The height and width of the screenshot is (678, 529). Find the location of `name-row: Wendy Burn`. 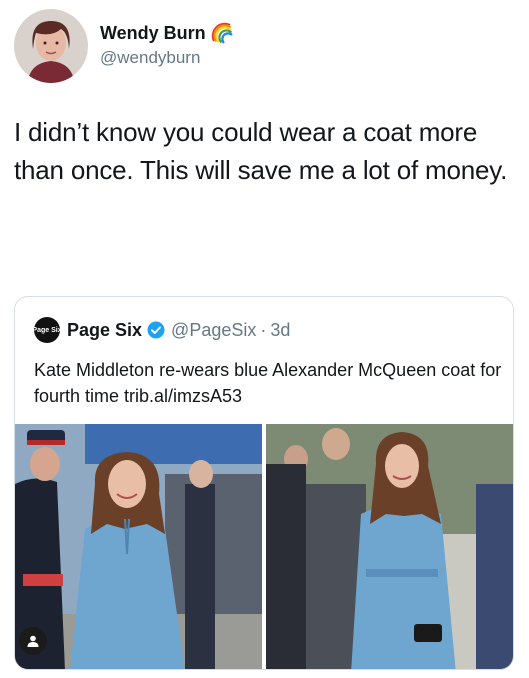

name-row: Wendy Burn is located at coordinates (166, 33).